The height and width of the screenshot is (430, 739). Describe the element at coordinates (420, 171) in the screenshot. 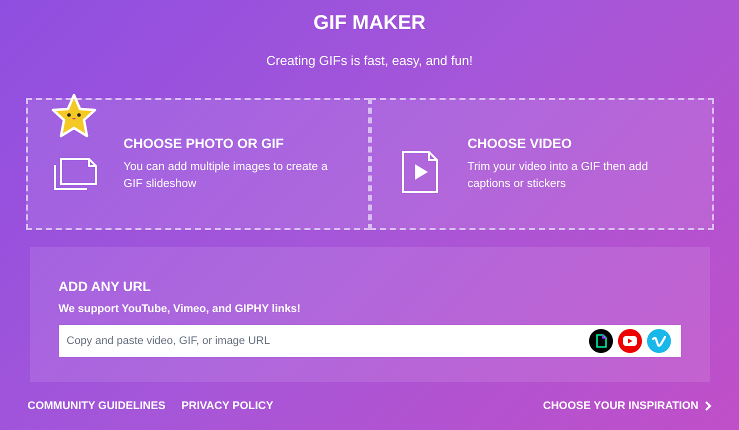

I see `video-file-icon` at that location.